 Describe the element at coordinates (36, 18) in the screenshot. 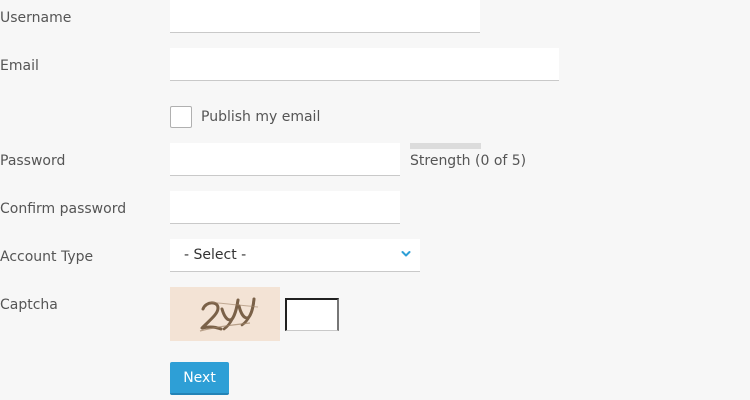

I see `username-label: Username` at that location.